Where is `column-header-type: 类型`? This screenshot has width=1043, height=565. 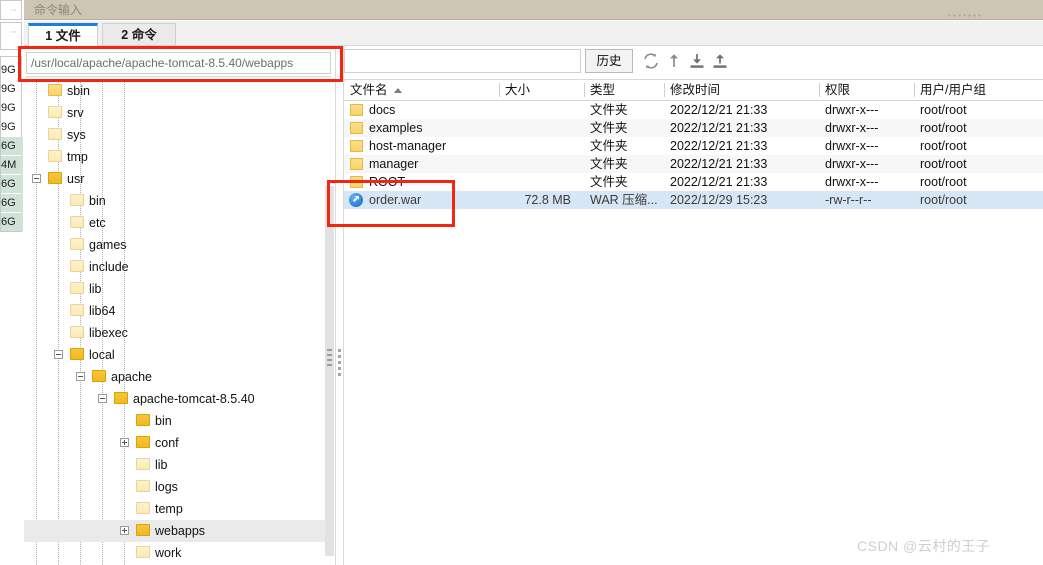
column-header-type: 类型 is located at coordinates (624, 90).